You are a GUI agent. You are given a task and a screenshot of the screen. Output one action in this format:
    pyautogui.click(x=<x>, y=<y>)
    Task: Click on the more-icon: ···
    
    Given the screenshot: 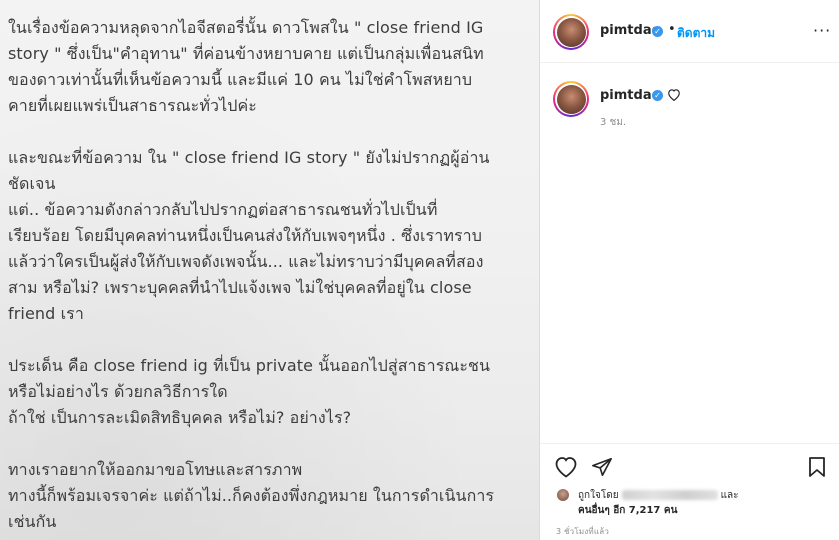 What is the action you would take?
    pyautogui.click(x=822, y=30)
    